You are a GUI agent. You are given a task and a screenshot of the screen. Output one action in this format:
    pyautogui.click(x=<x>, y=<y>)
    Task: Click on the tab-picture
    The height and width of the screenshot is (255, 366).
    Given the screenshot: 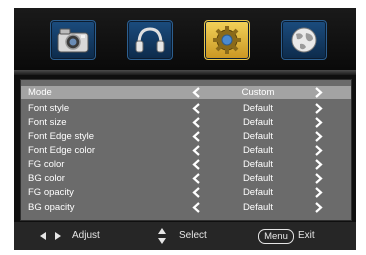 What is the action you would take?
    pyautogui.click(x=73, y=40)
    